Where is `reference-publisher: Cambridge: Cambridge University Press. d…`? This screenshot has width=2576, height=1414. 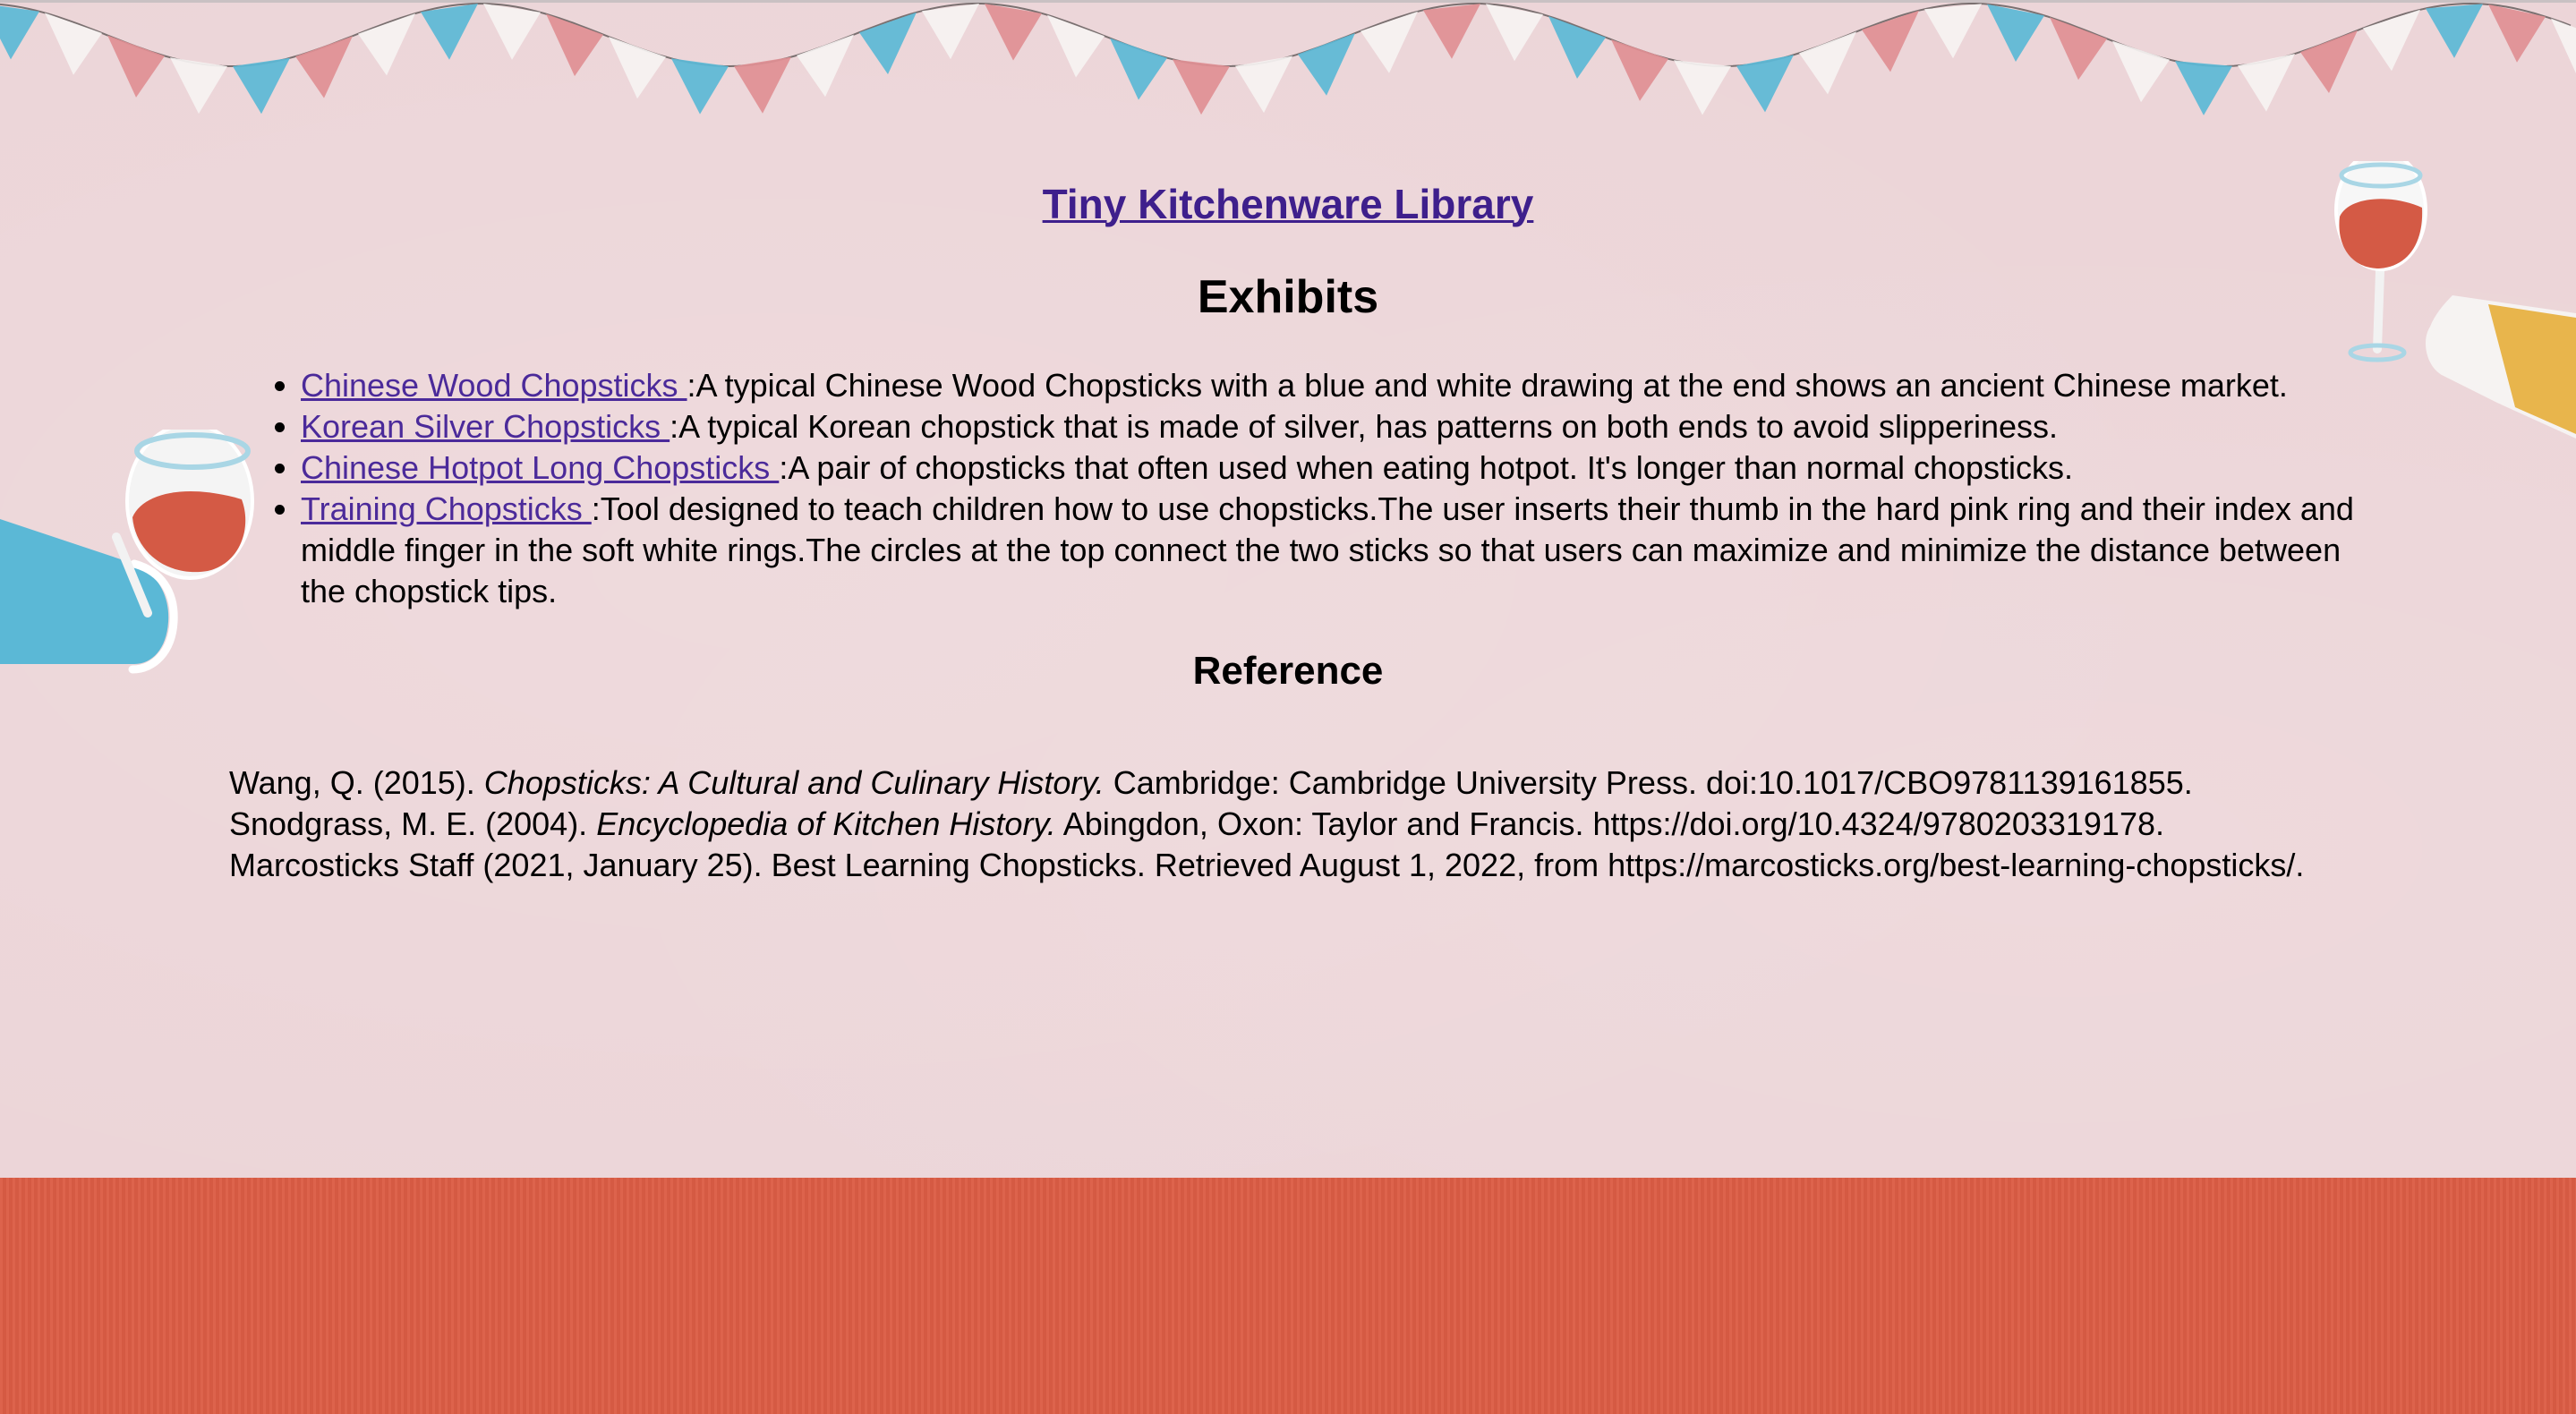
reference-publisher: Cambridge: Cambridge University Press. d… is located at coordinates (1648, 782).